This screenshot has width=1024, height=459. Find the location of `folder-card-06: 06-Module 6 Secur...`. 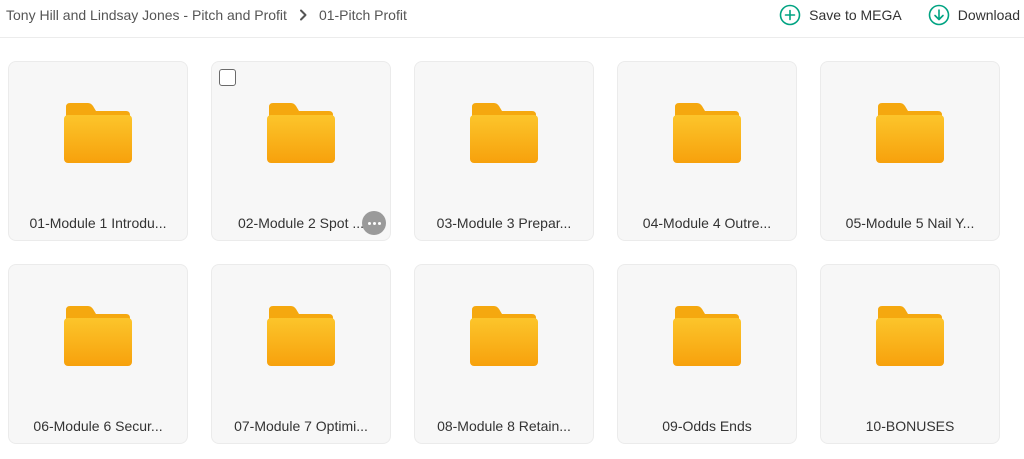

folder-card-06: 06-Module 6 Secur... is located at coordinates (98, 354).